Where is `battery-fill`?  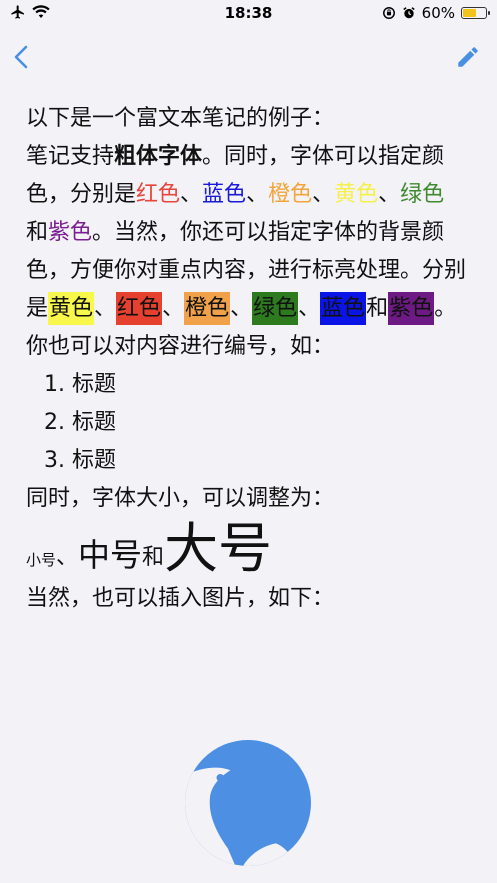 battery-fill is located at coordinates (470, 13).